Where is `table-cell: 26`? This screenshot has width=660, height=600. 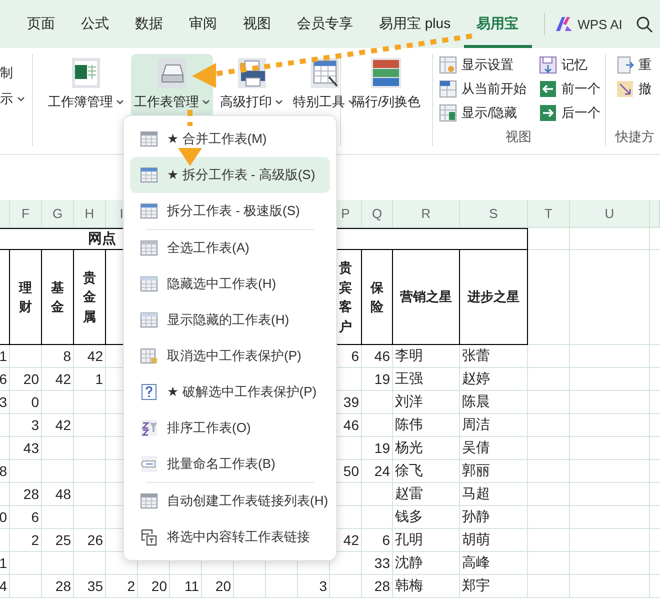 table-cell: 26 is located at coordinates (90, 540).